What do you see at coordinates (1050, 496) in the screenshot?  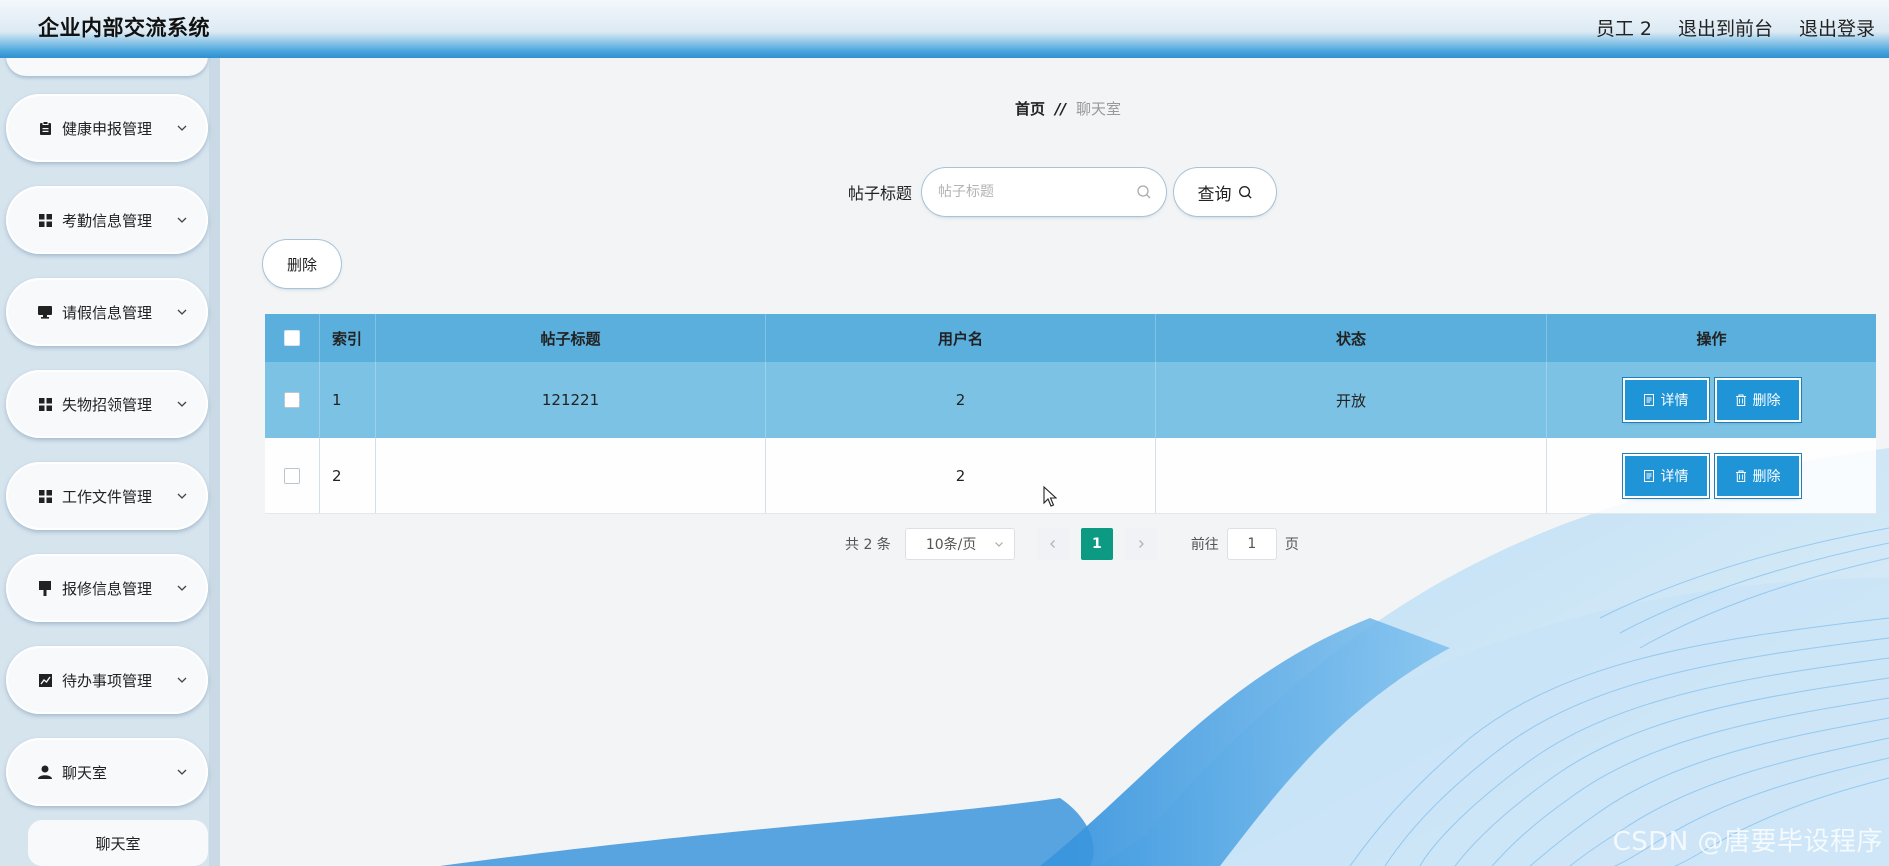 I see `mouse-cursor-icon` at bounding box center [1050, 496].